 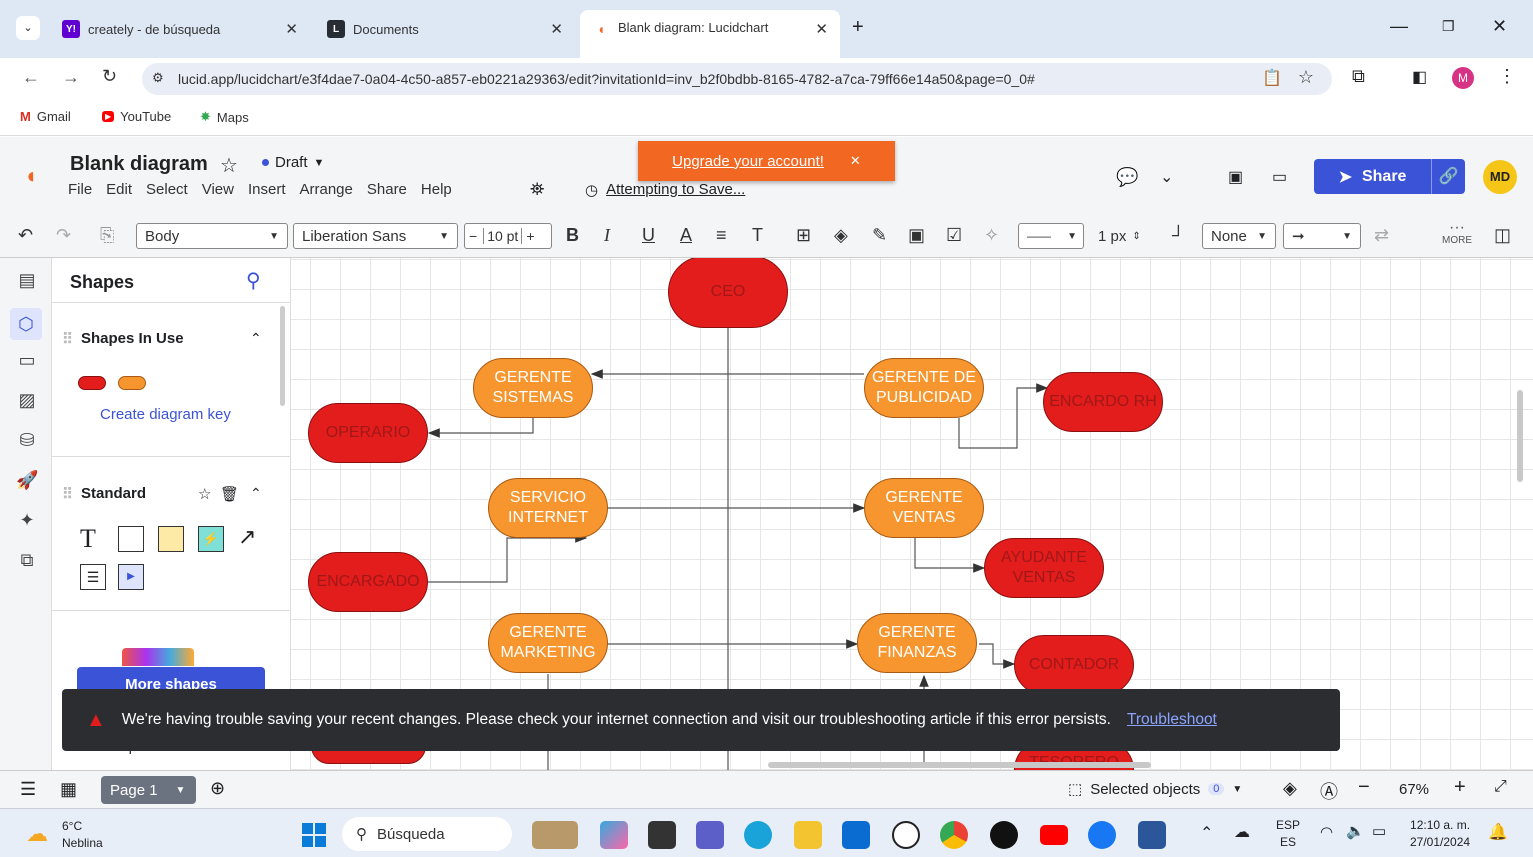 I want to click on weather-icon: ☁, so click(x=37, y=834).